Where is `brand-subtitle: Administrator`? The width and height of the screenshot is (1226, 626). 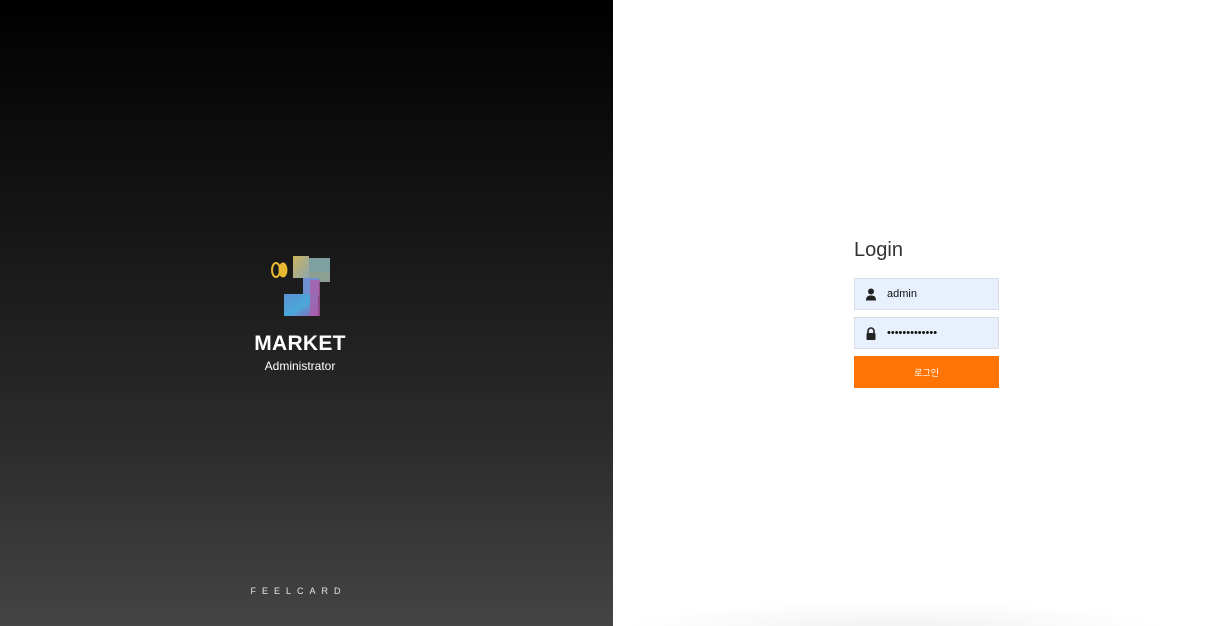
brand-subtitle: Administrator is located at coordinates (300, 366).